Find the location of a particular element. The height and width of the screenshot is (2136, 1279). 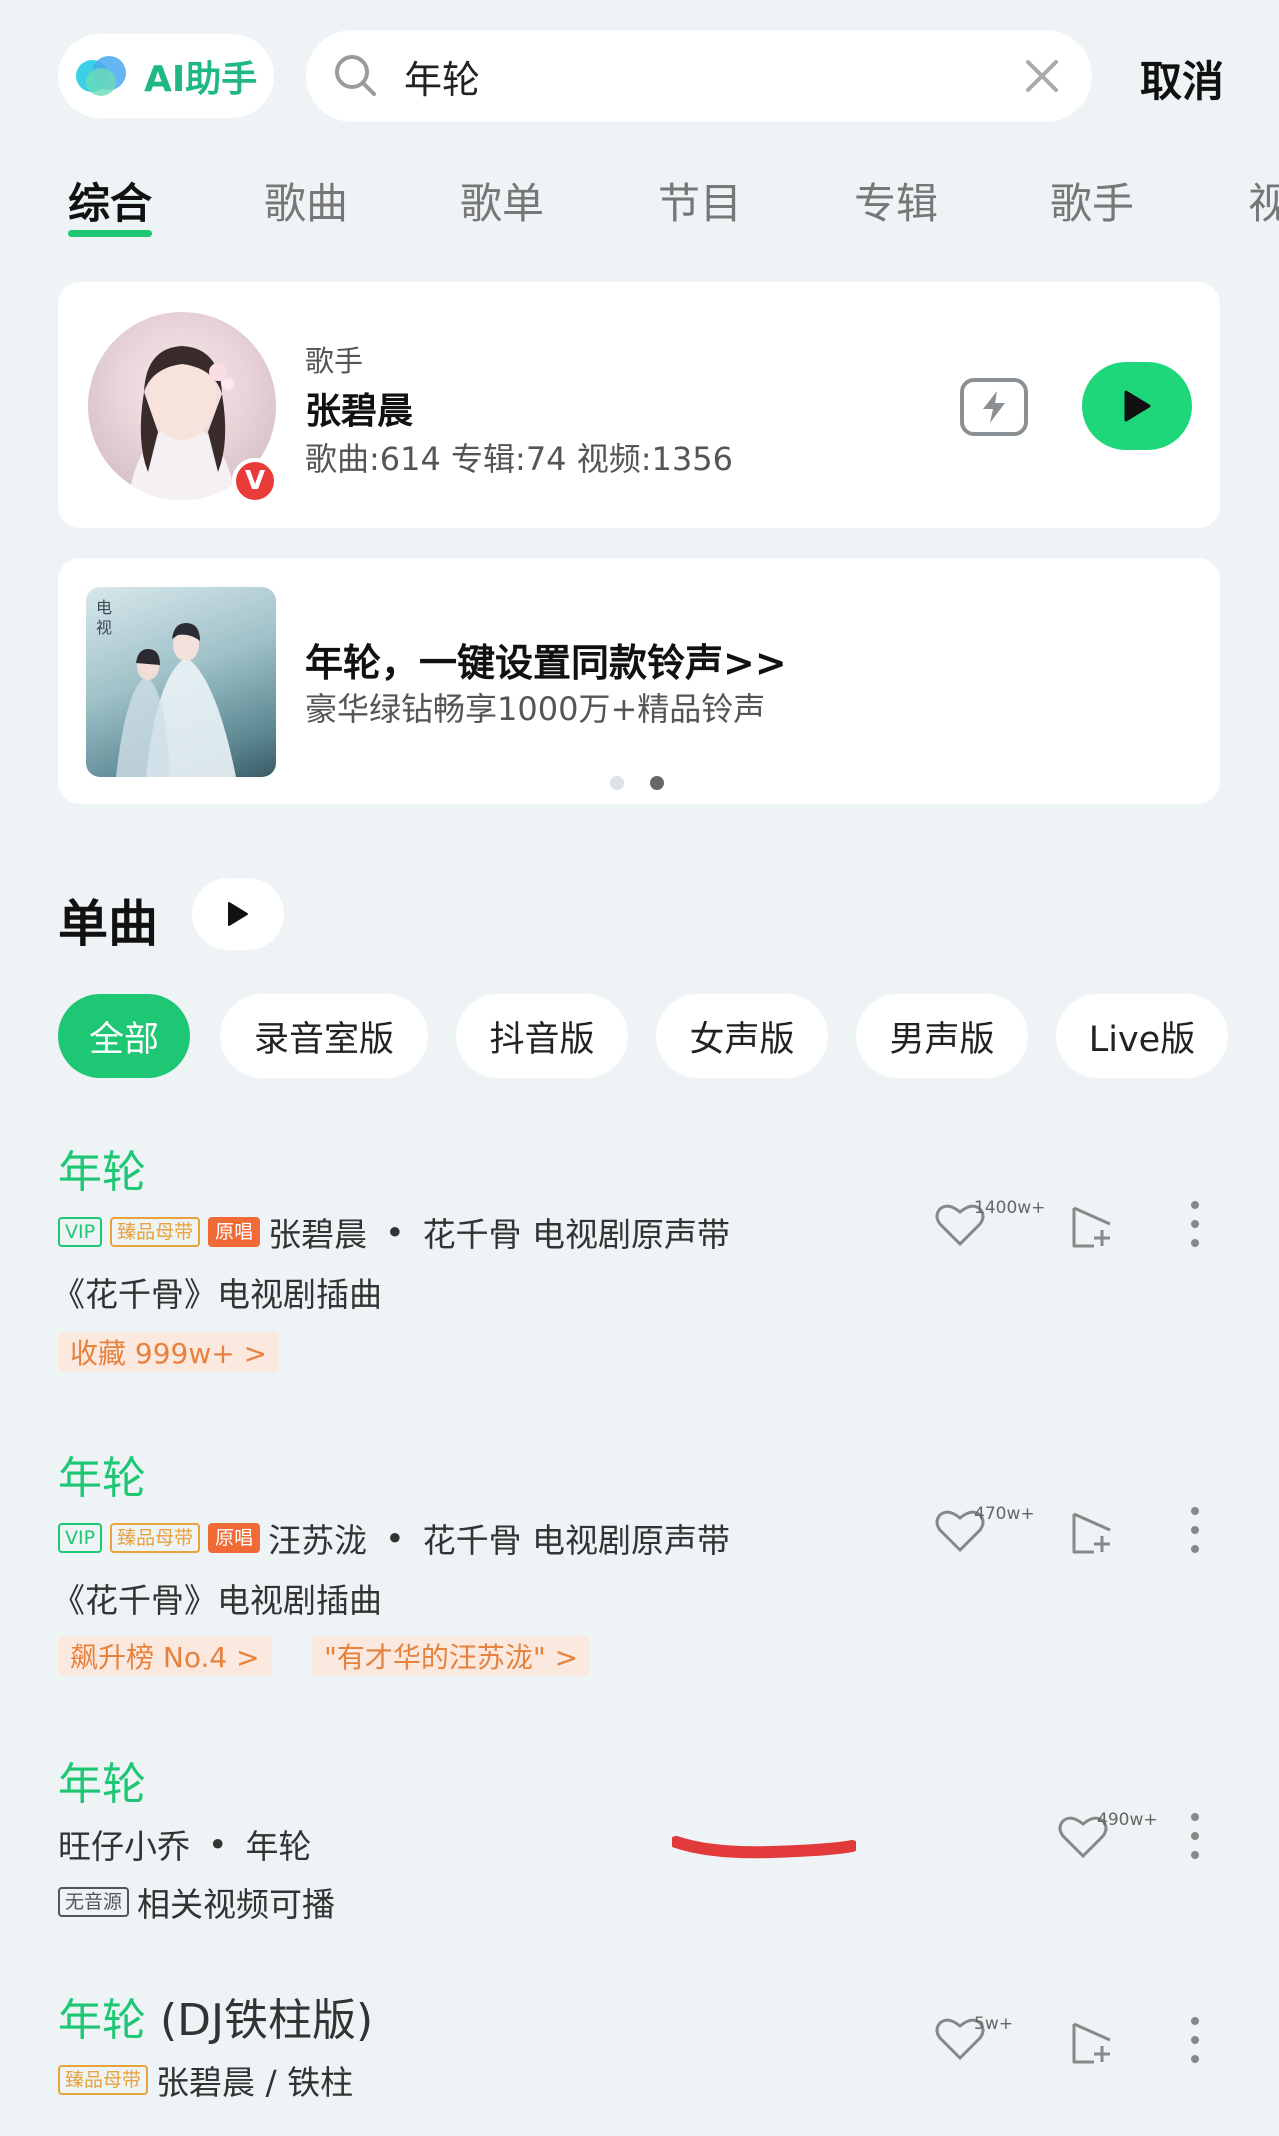

flash-button is located at coordinates (994, 407).